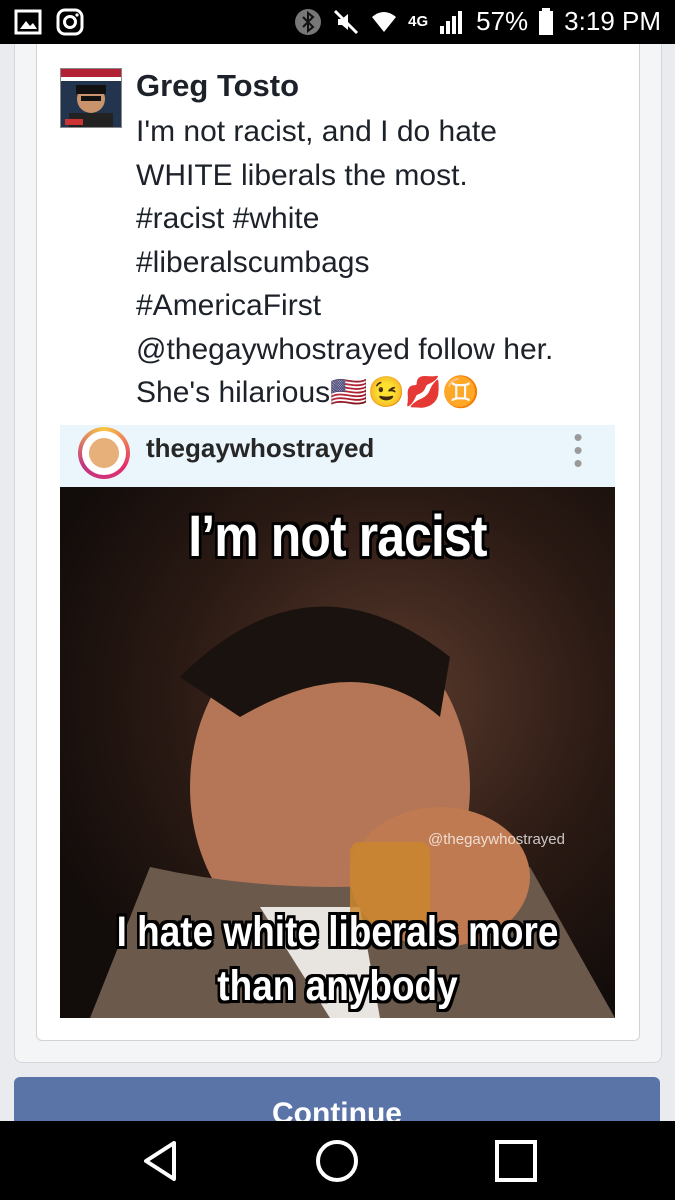 The width and height of the screenshot is (675, 1200). Describe the element at coordinates (104, 453) in the screenshot. I see `embed-avatar` at that location.